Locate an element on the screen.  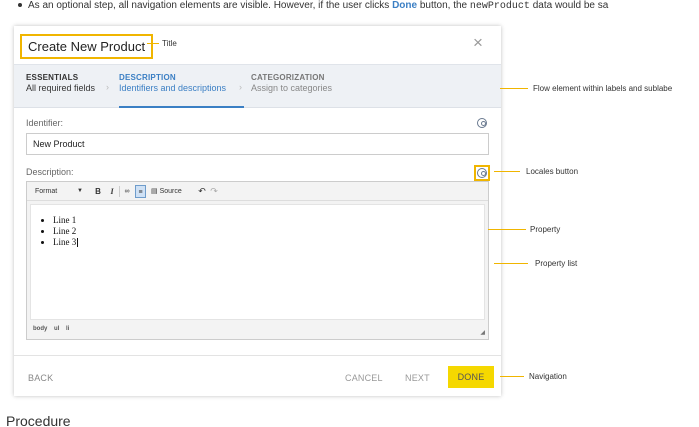
callout-locales: Locales button is located at coordinates (552, 171).